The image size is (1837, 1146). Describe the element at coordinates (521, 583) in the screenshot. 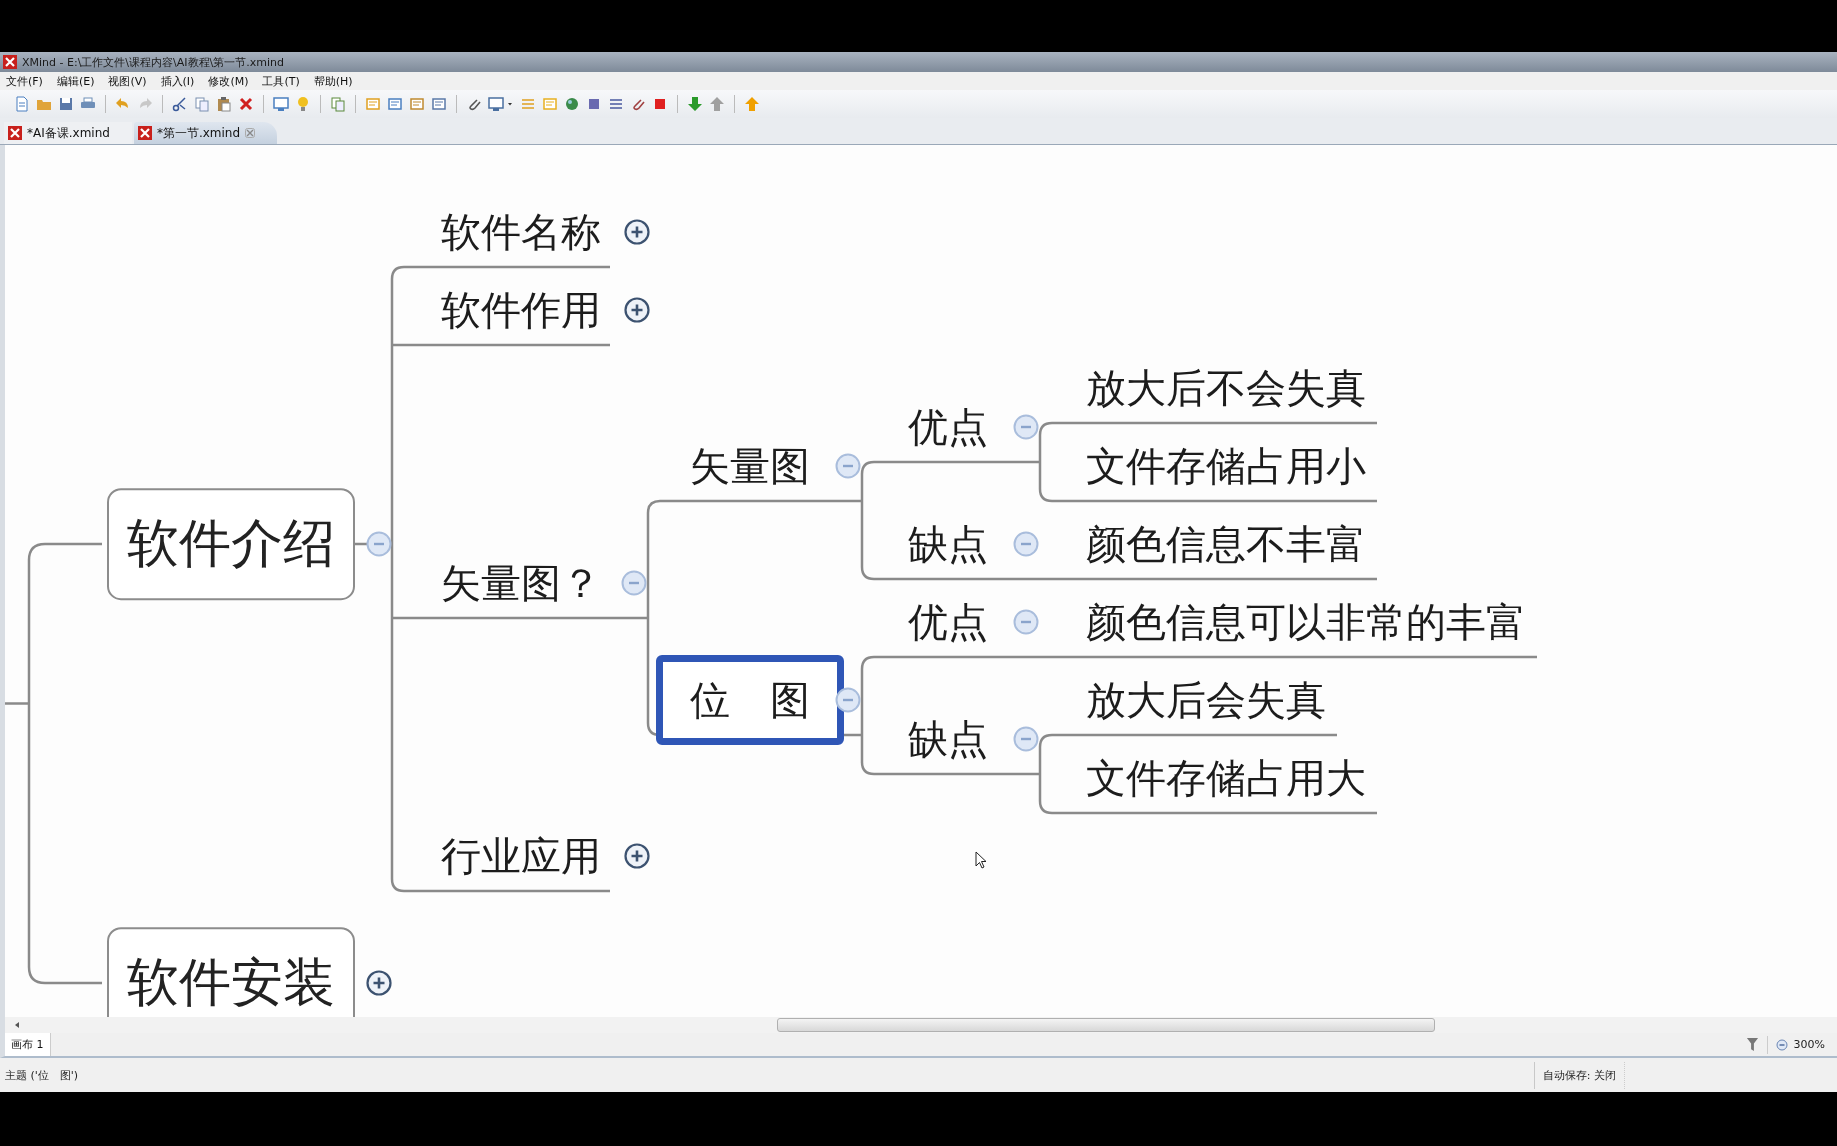

I see `subtopic: 矢量图？` at that location.